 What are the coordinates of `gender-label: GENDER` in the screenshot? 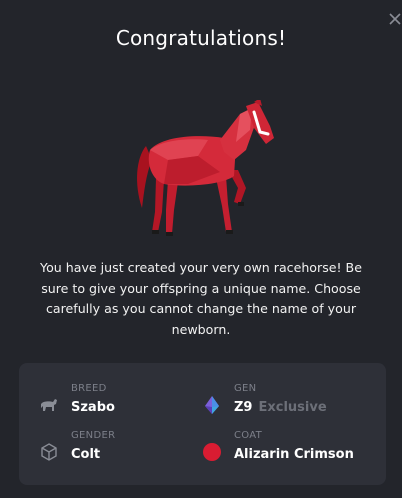 It's located at (93, 435).